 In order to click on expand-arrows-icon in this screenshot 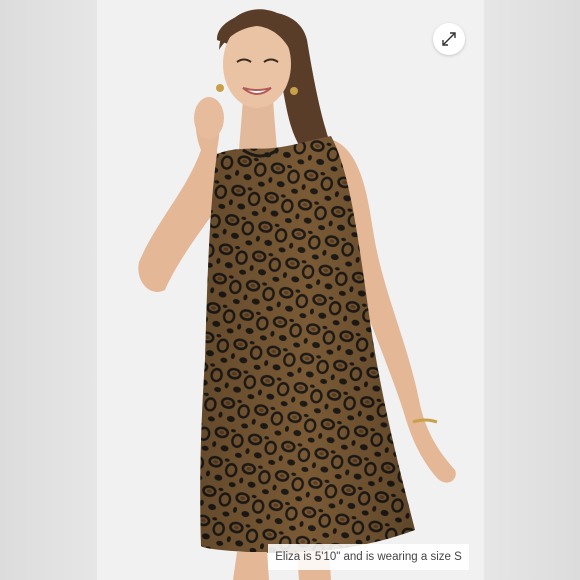, I will do `click(449, 39)`.